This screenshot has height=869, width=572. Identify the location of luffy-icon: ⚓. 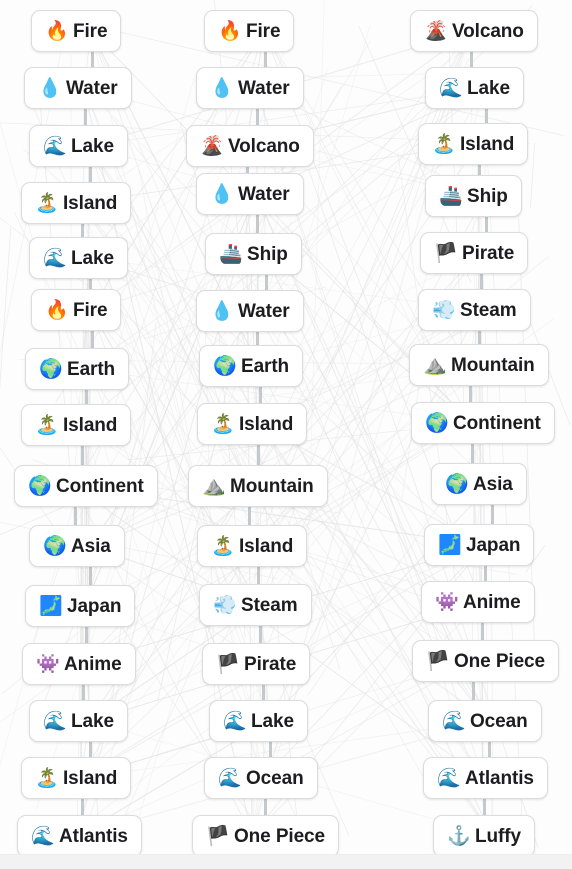
(459, 836).